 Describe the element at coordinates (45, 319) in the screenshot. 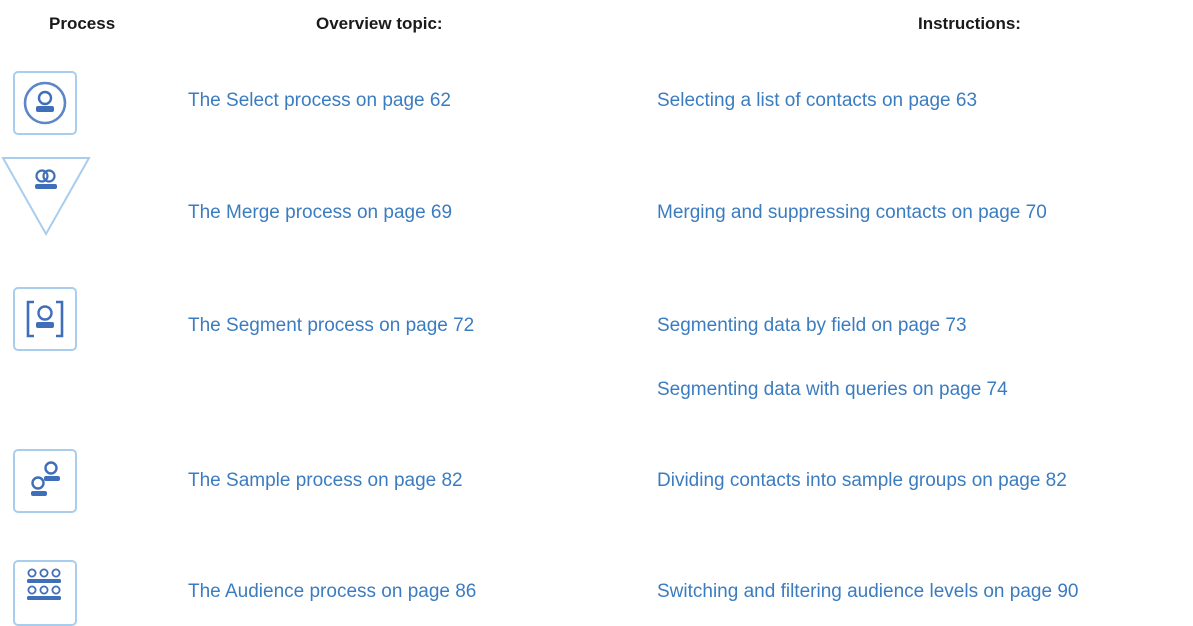

I see `segment-process-icon` at that location.